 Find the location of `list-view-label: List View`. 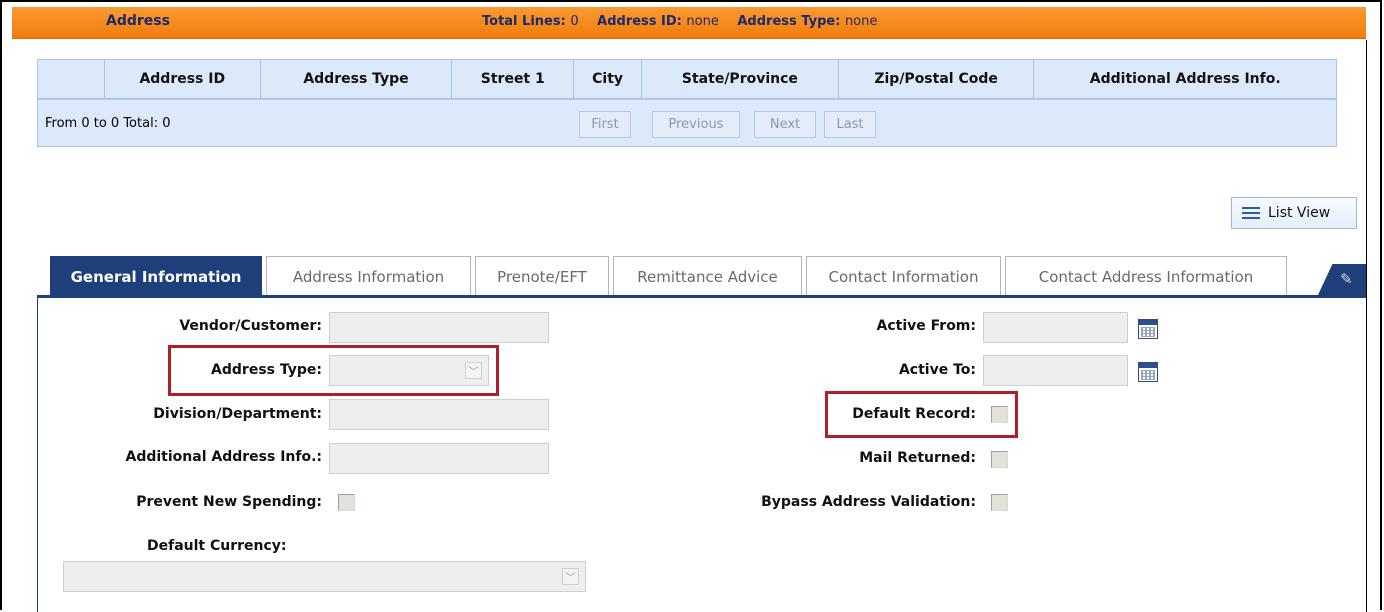

list-view-label: List View is located at coordinates (1299, 213).